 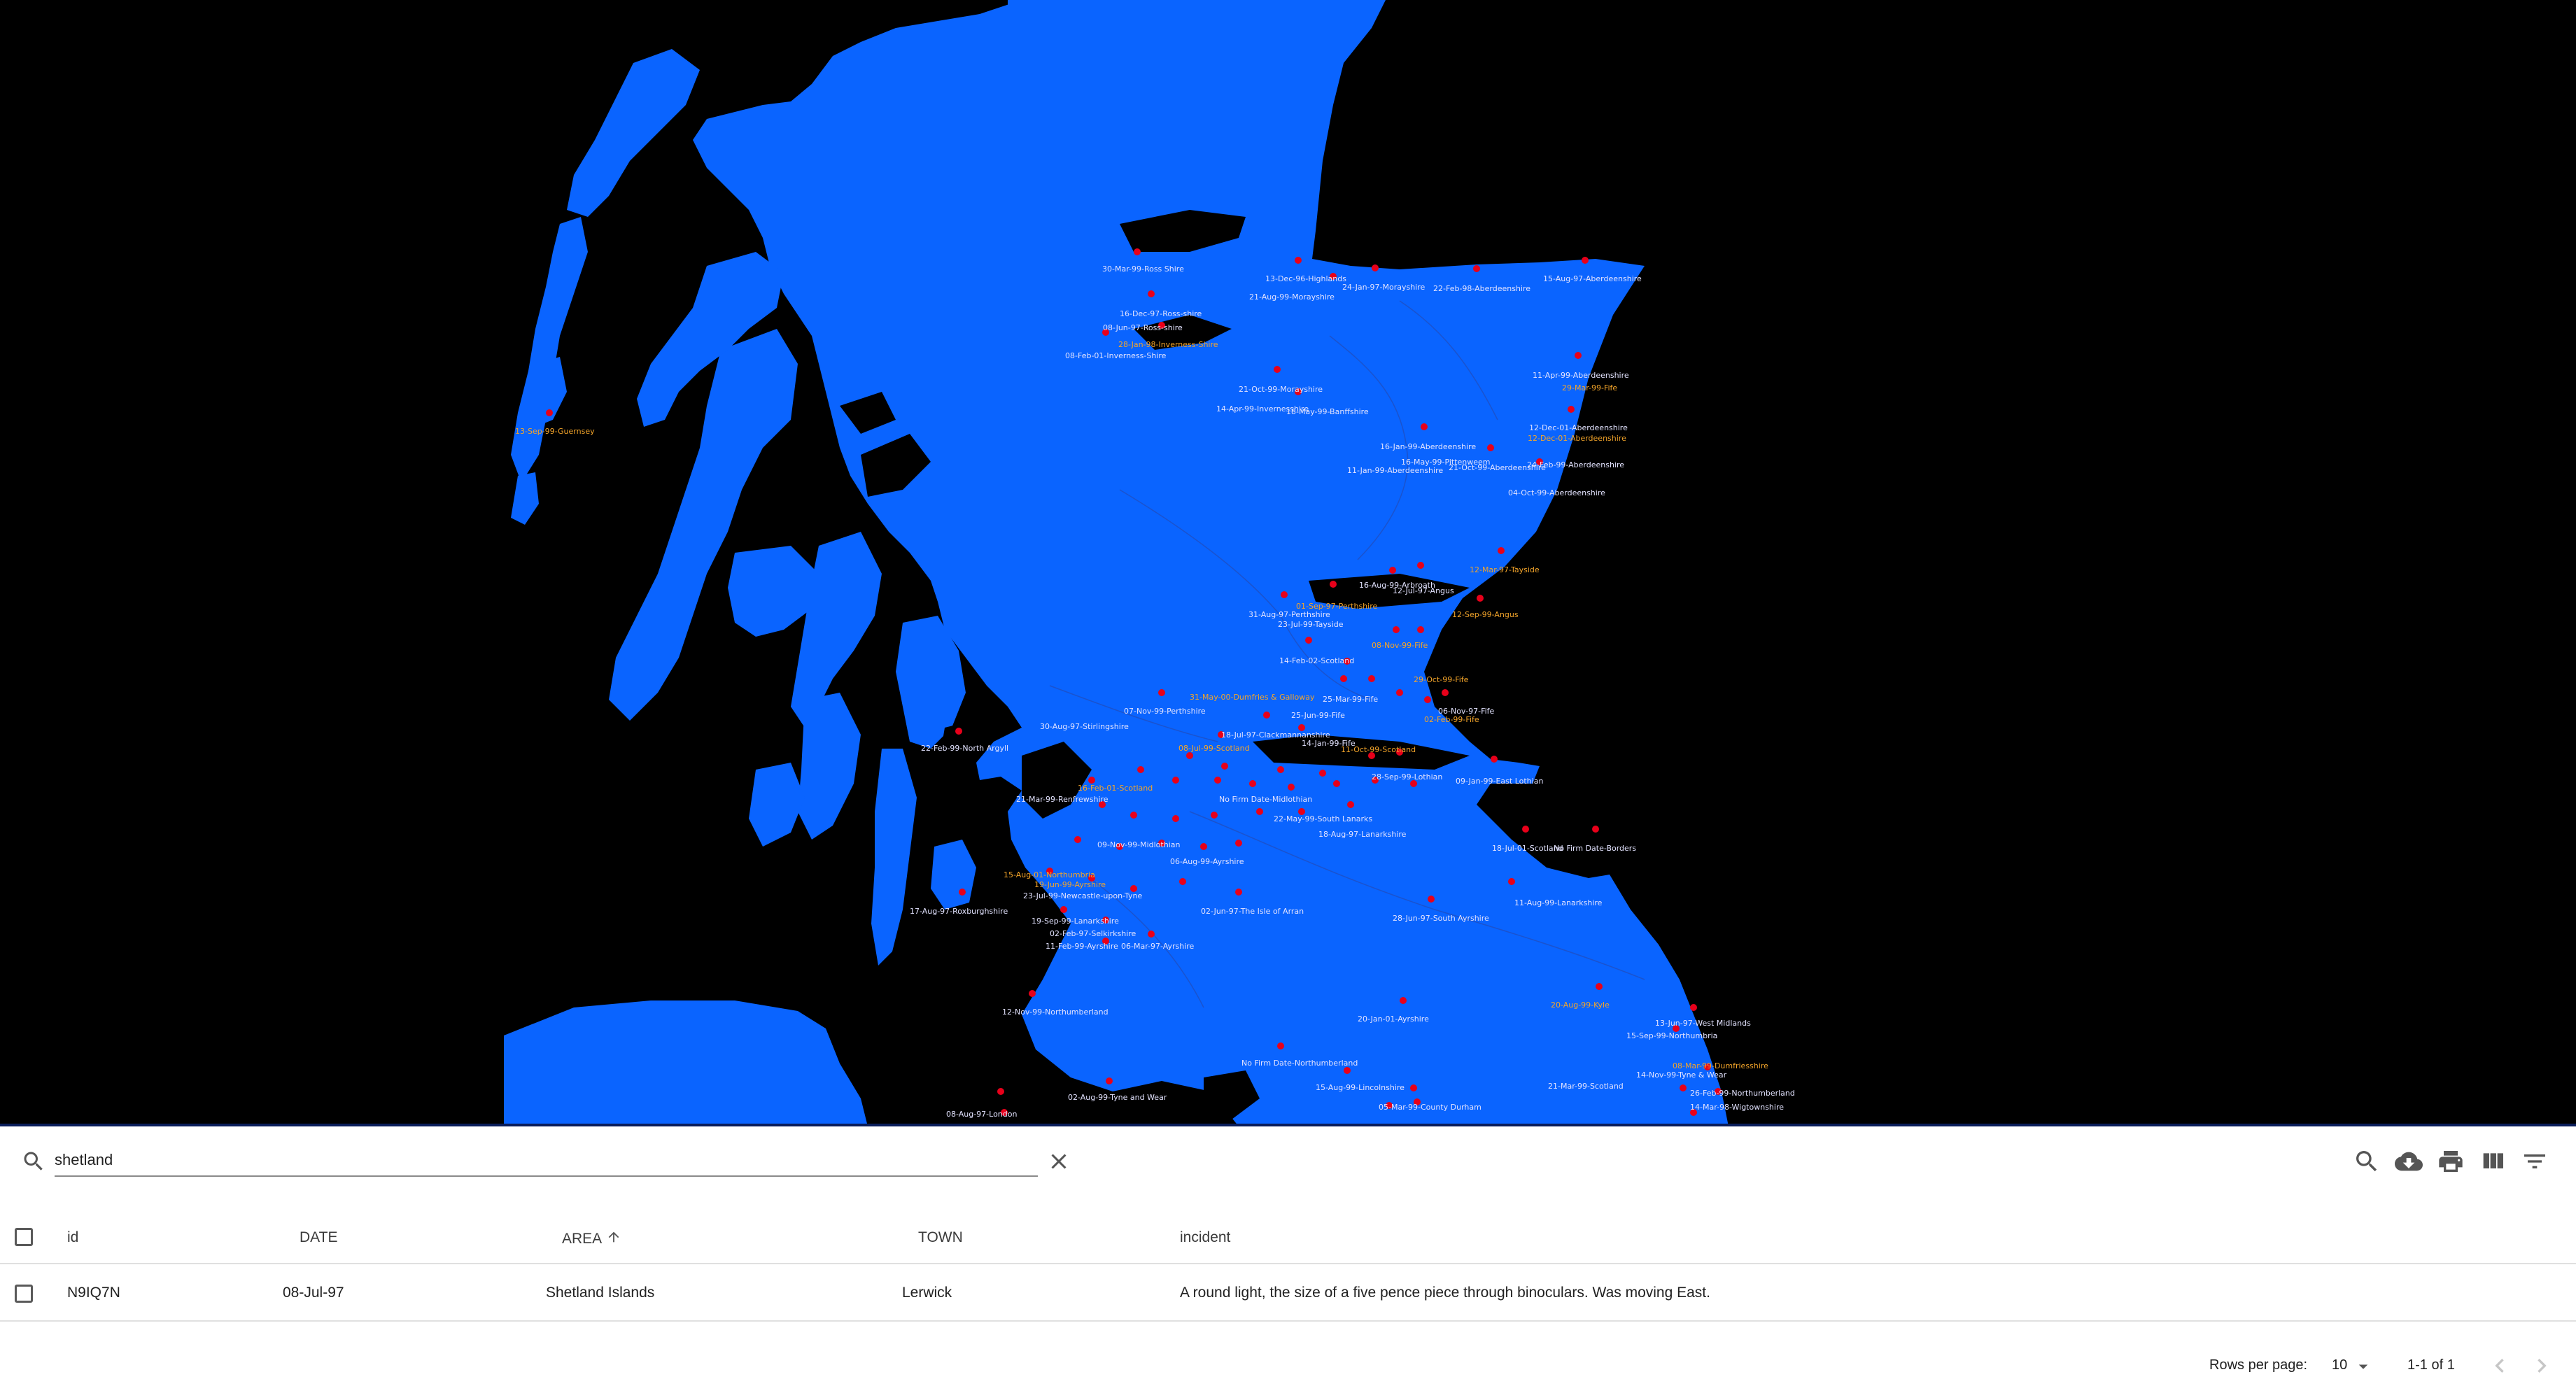 What do you see at coordinates (1580, 1005) in the screenshot?
I see `map-incident-label: 20-Aug-99-Kyle` at bounding box center [1580, 1005].